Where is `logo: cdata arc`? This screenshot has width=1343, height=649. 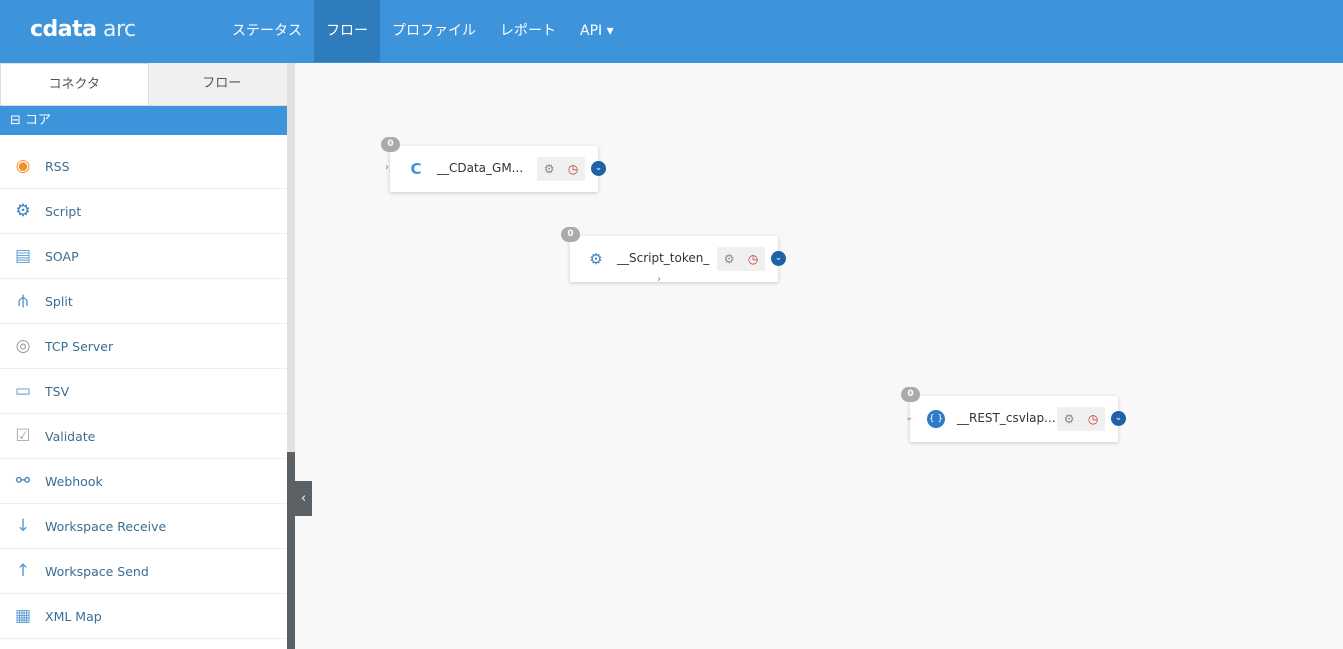
logo: cdata arc is located at coordinates (83, 29).